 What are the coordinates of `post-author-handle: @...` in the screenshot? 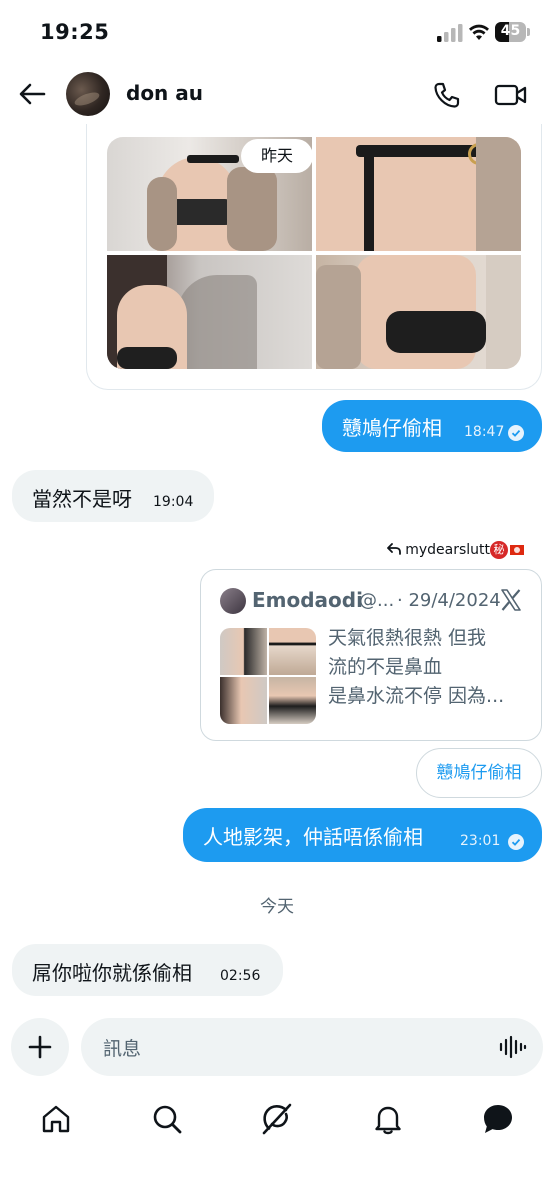 It's located at (377, 600).